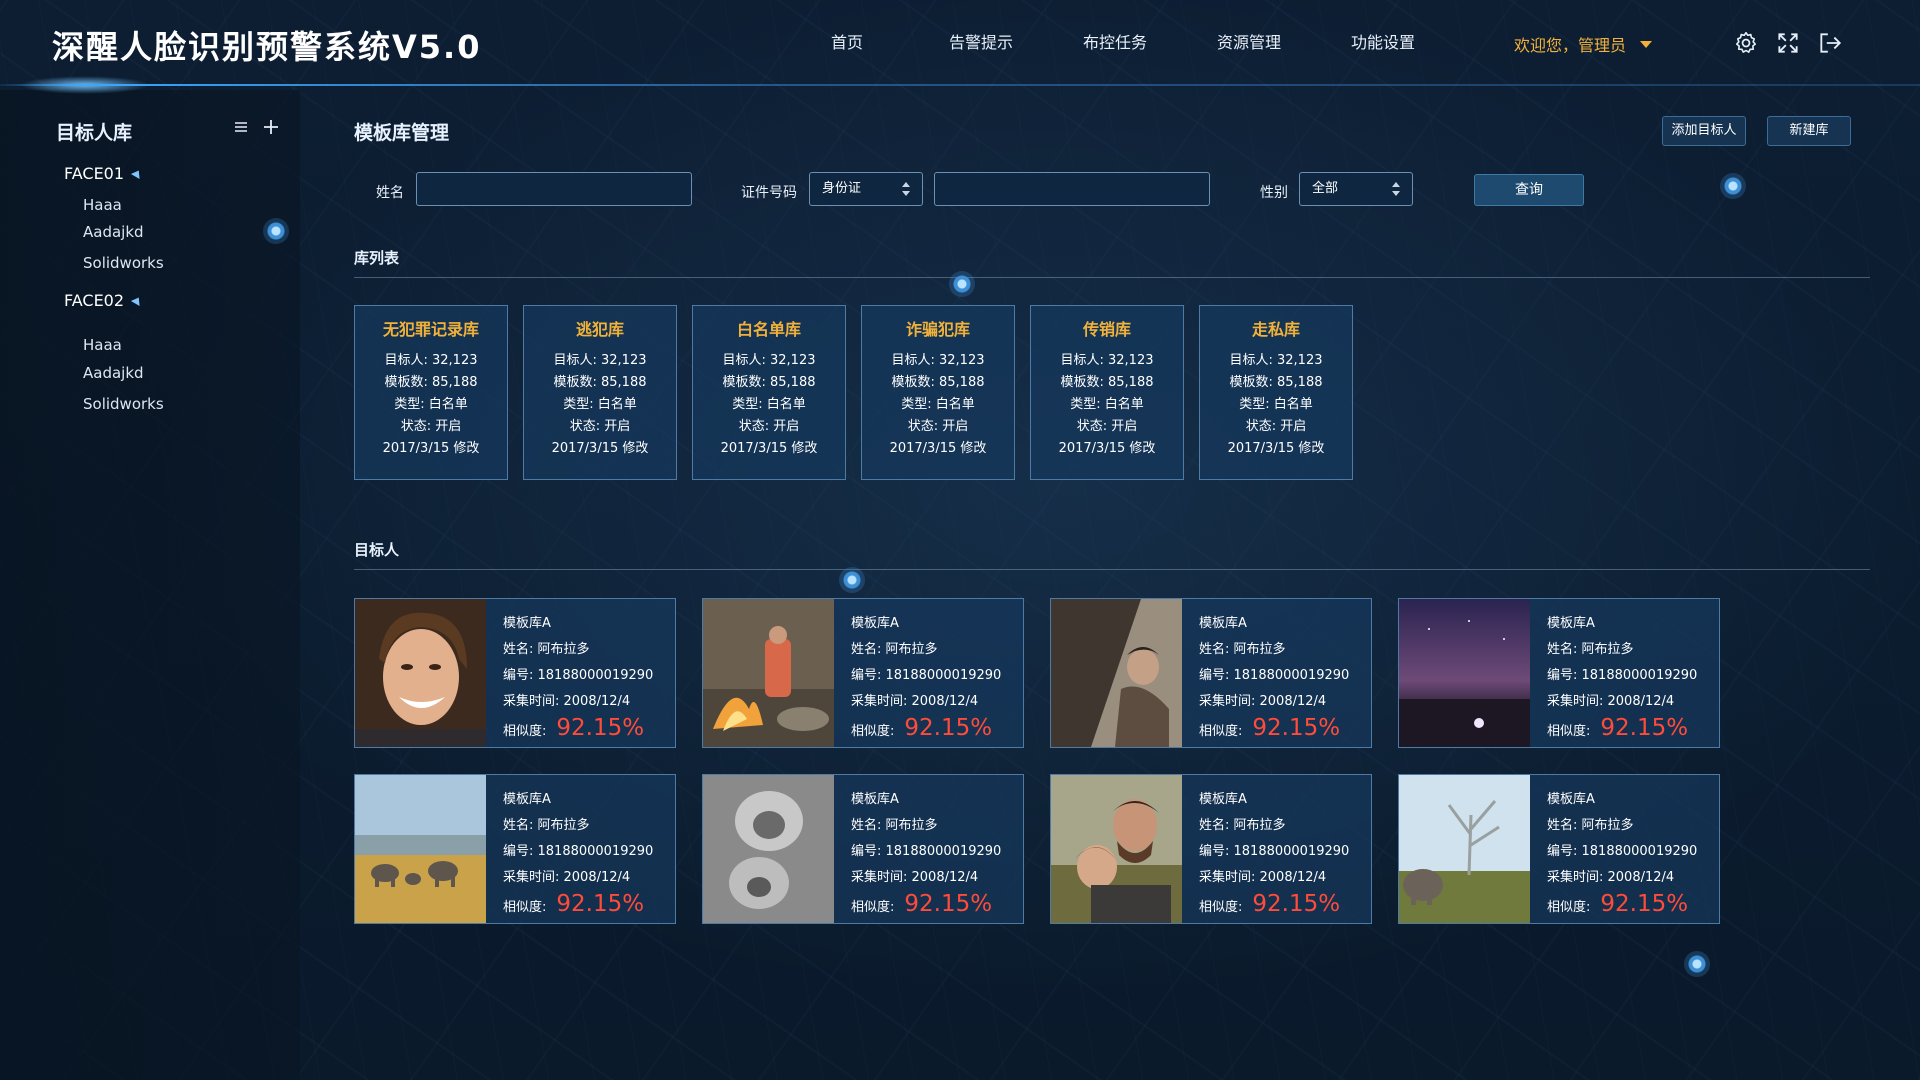  What do you see at coordinates (1274, 193) in the screenshot?
I see `gender-label: 性别` at bounding box center [1274, 193].